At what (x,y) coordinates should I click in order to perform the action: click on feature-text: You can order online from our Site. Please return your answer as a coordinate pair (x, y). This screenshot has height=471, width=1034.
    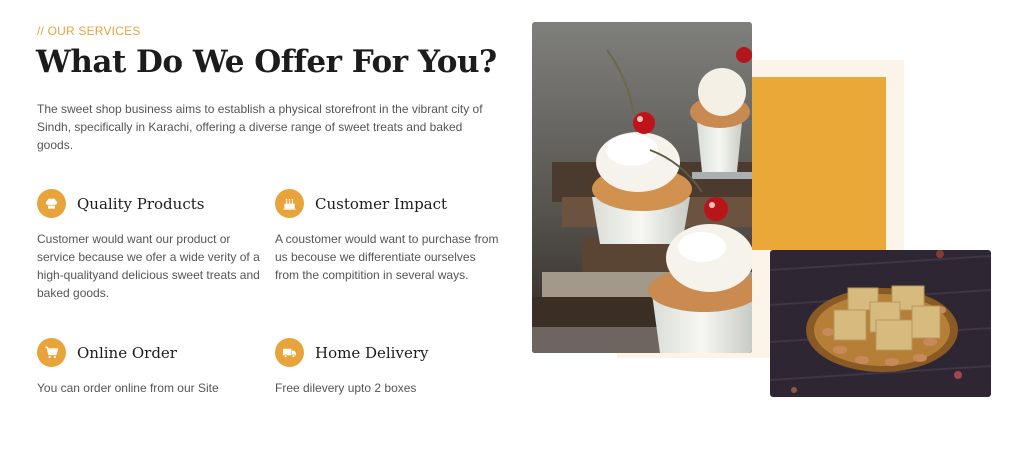
    Looking at the image, I should click on (128, 388).